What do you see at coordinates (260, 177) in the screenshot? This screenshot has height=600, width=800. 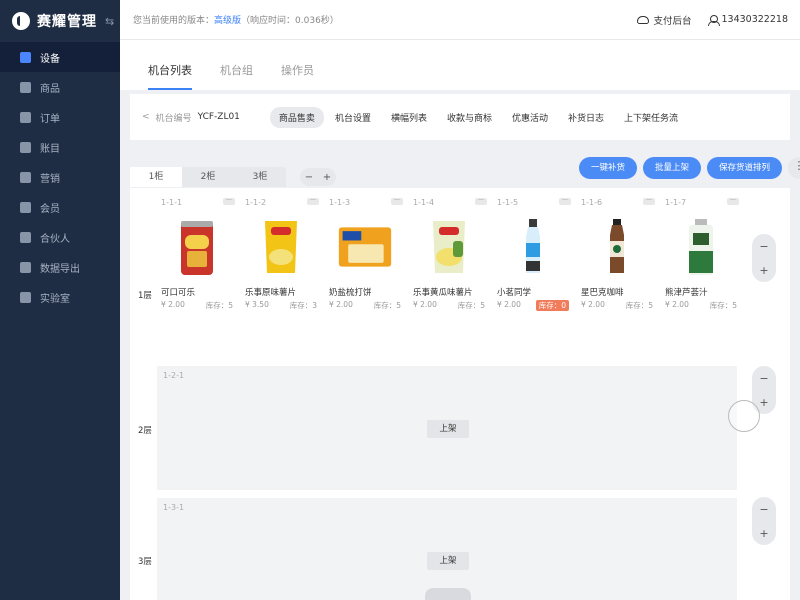 I see `cabinet-tab-3: 3柜` at bounding box center [260, 177].